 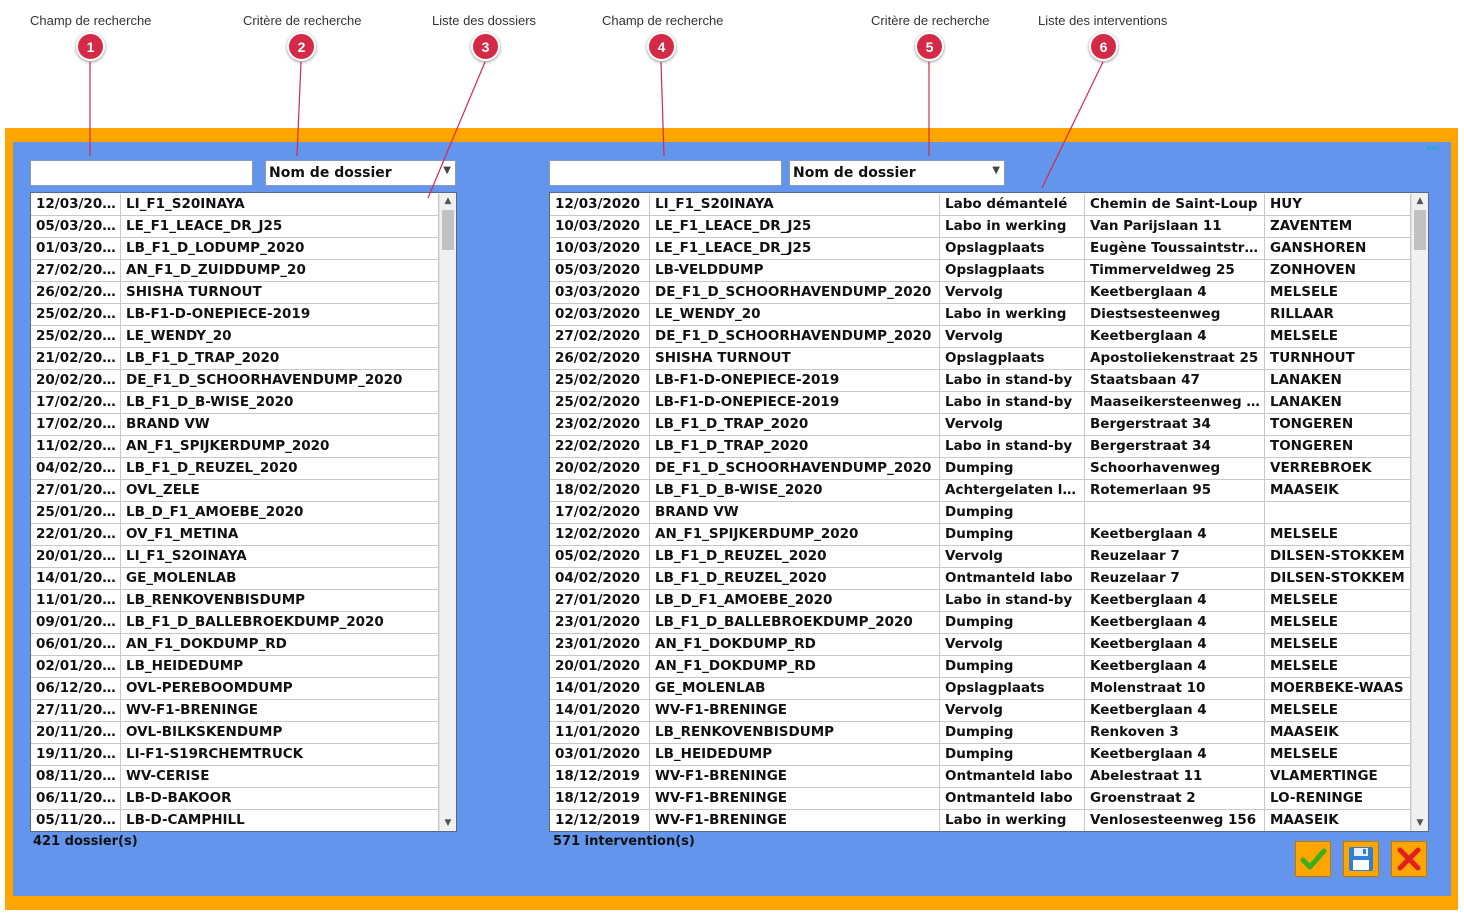 What do you see at coordinates (235, 359) in the screenshot?
I see `dossier-list-row: 21/02/2020 LB_F1_D_TRAP_2020` at bounding box center [235, 359].